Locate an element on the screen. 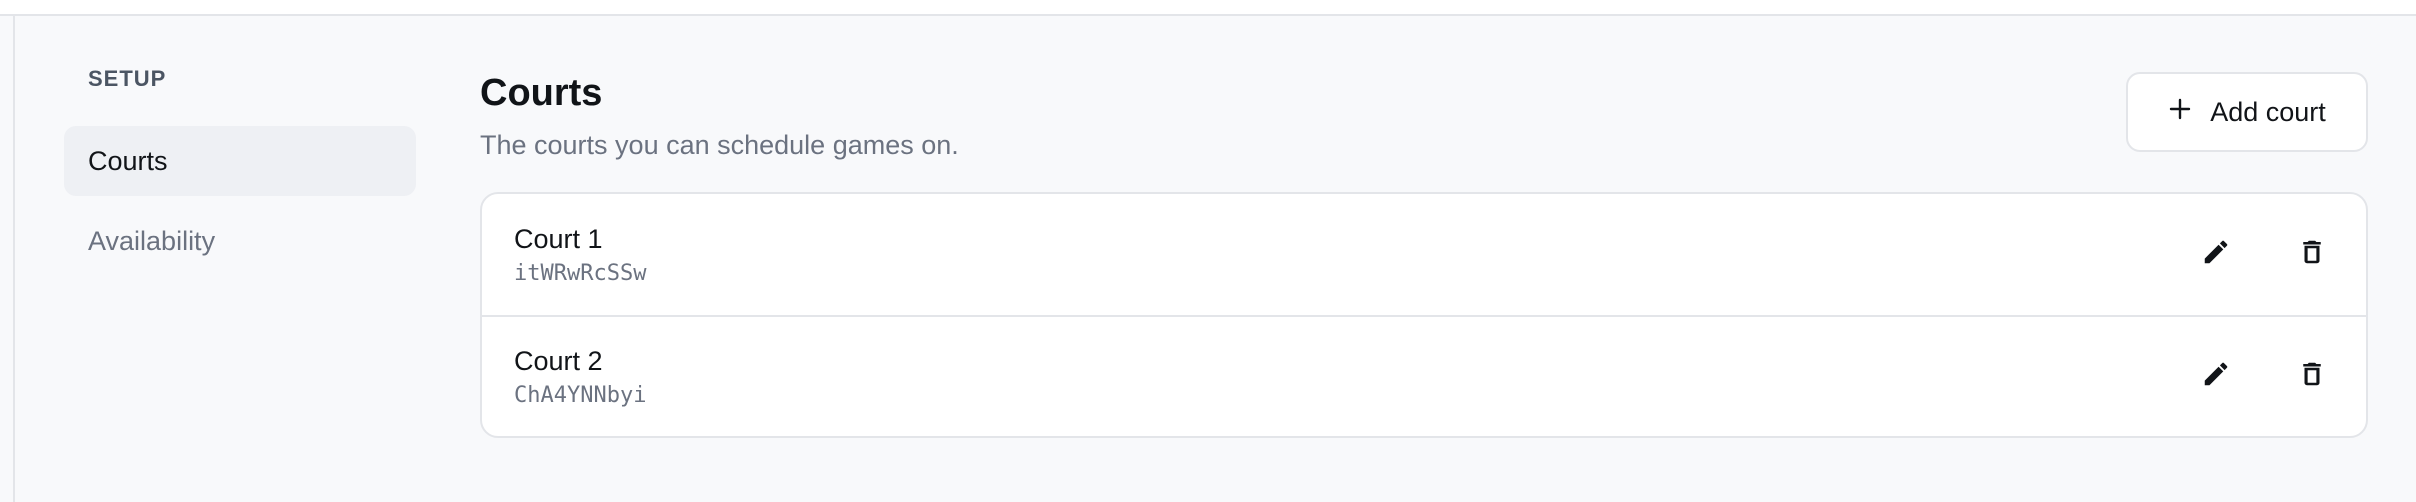  page-subtitle: The courts you can schedule games on. is located at coordinates (719, 145).